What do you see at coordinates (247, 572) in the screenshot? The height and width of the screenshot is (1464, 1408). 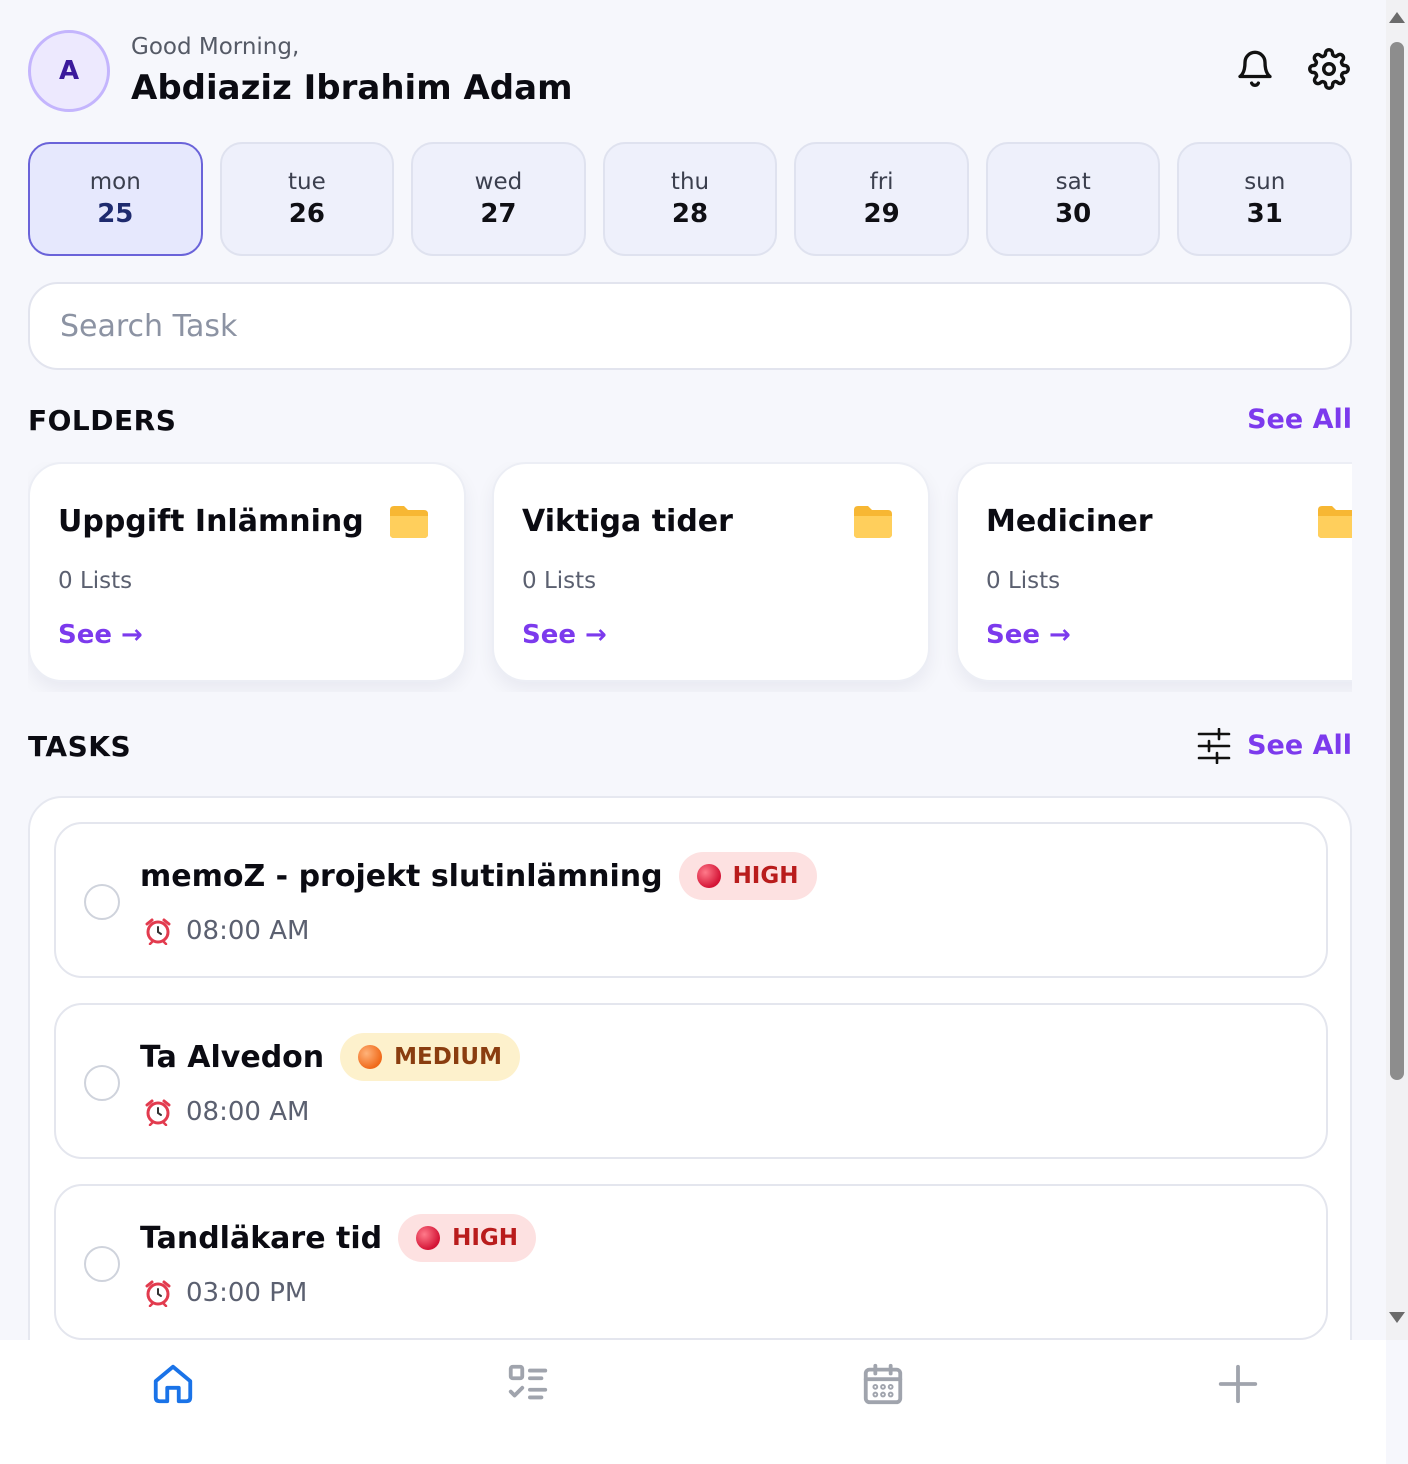 I see `folder-card: Uppgift Inlämning 0 Lists See →` at bounding box center [247, 572].